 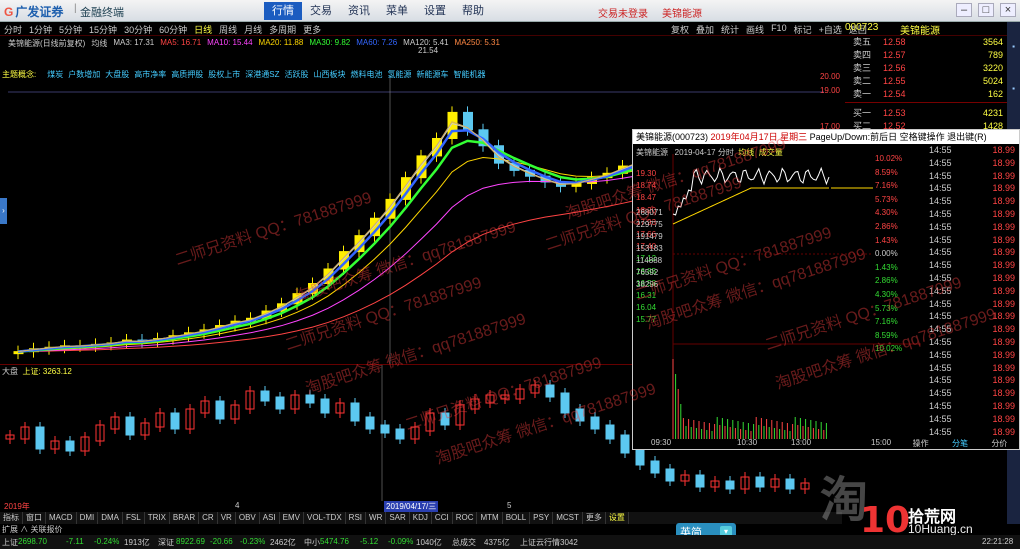 I want to click on sh-amount: 1913亿, so click(x=137, y=542).